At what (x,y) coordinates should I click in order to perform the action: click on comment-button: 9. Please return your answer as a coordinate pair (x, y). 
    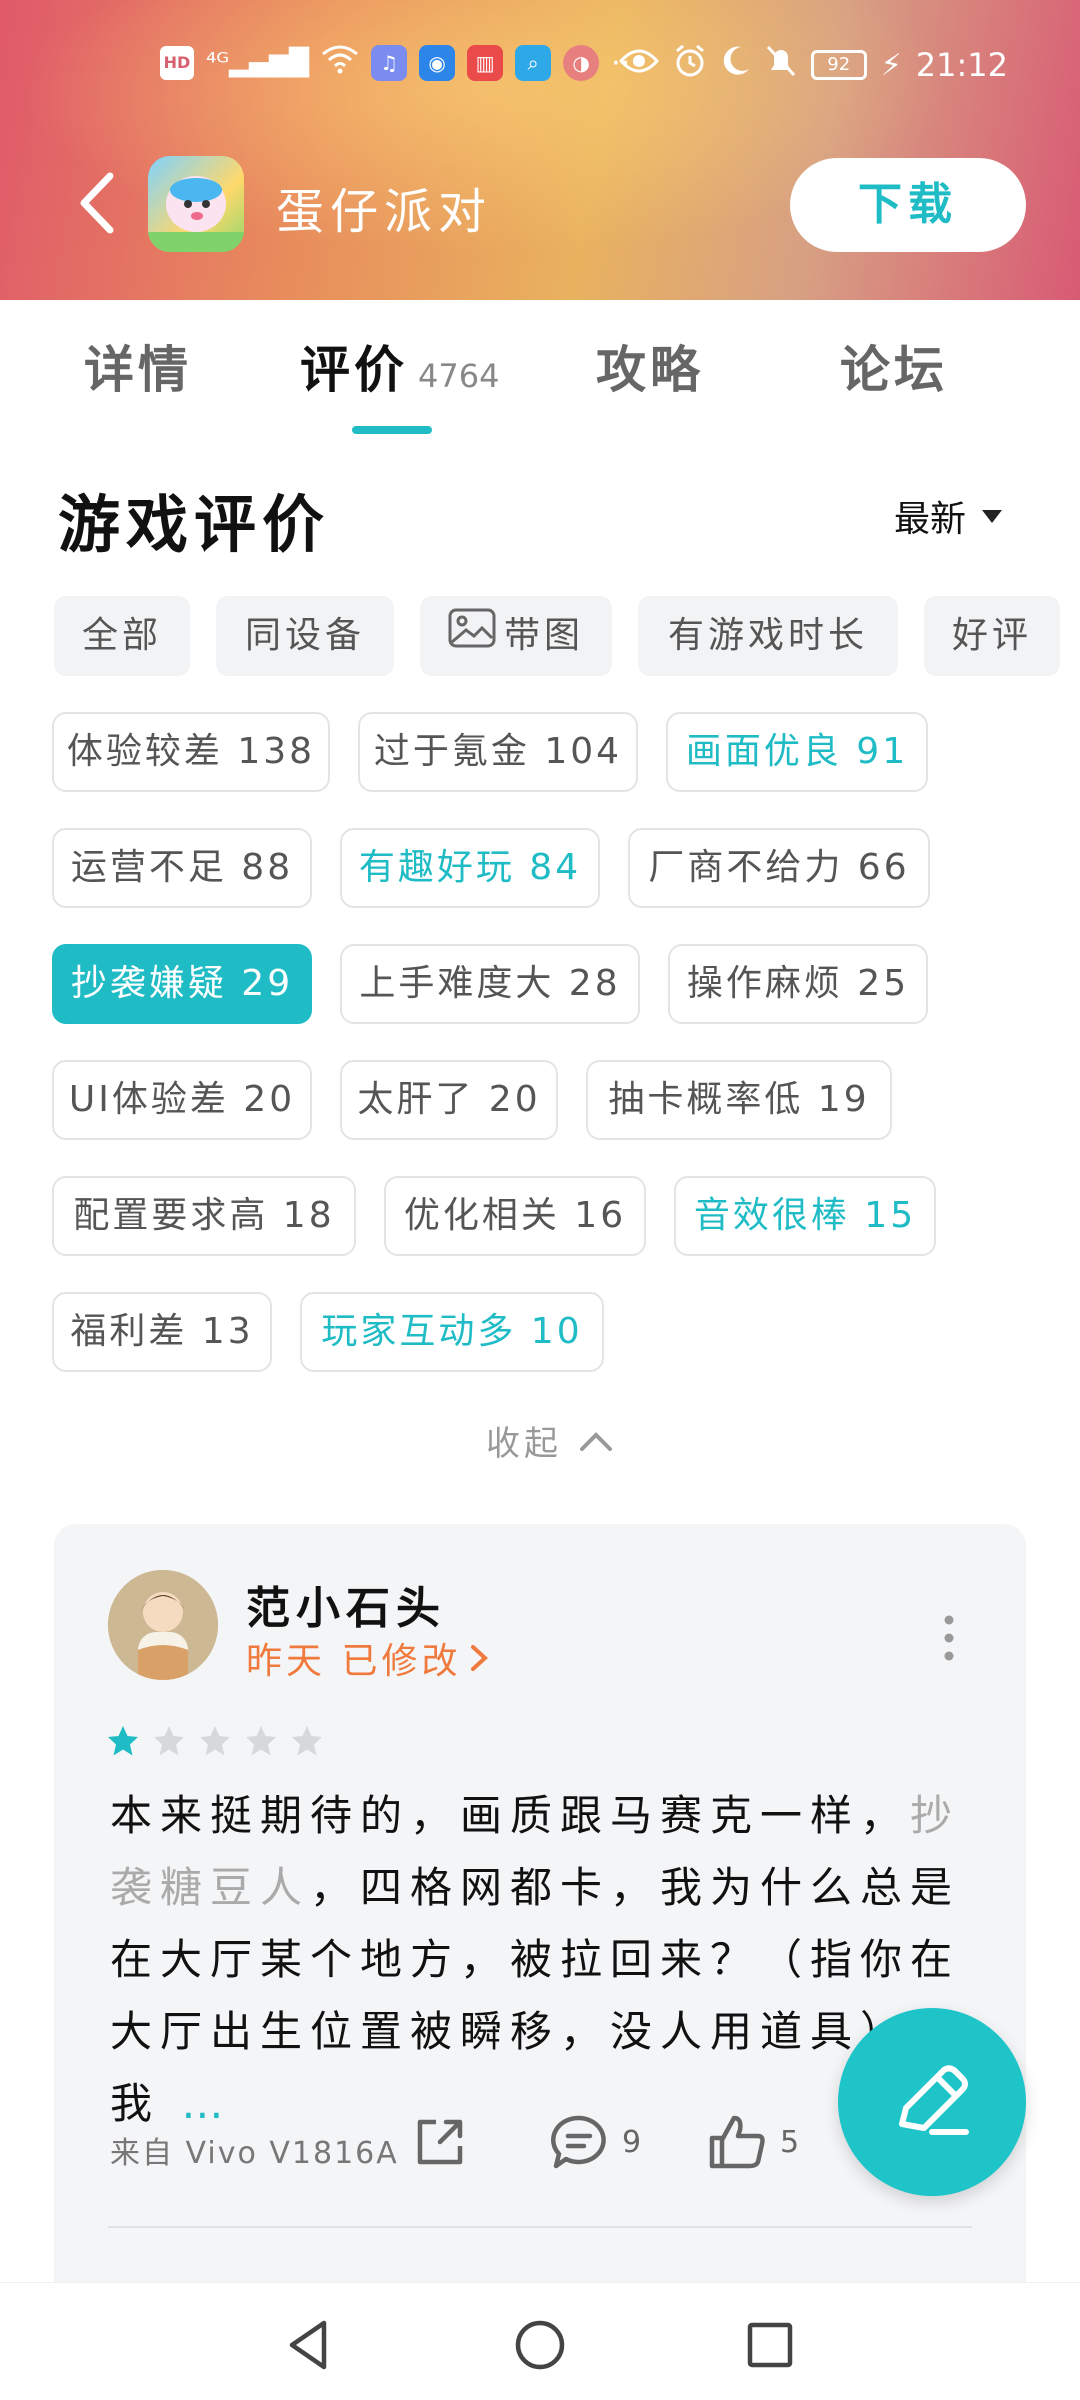
    Looking at the image, I should click on (594, 2142).